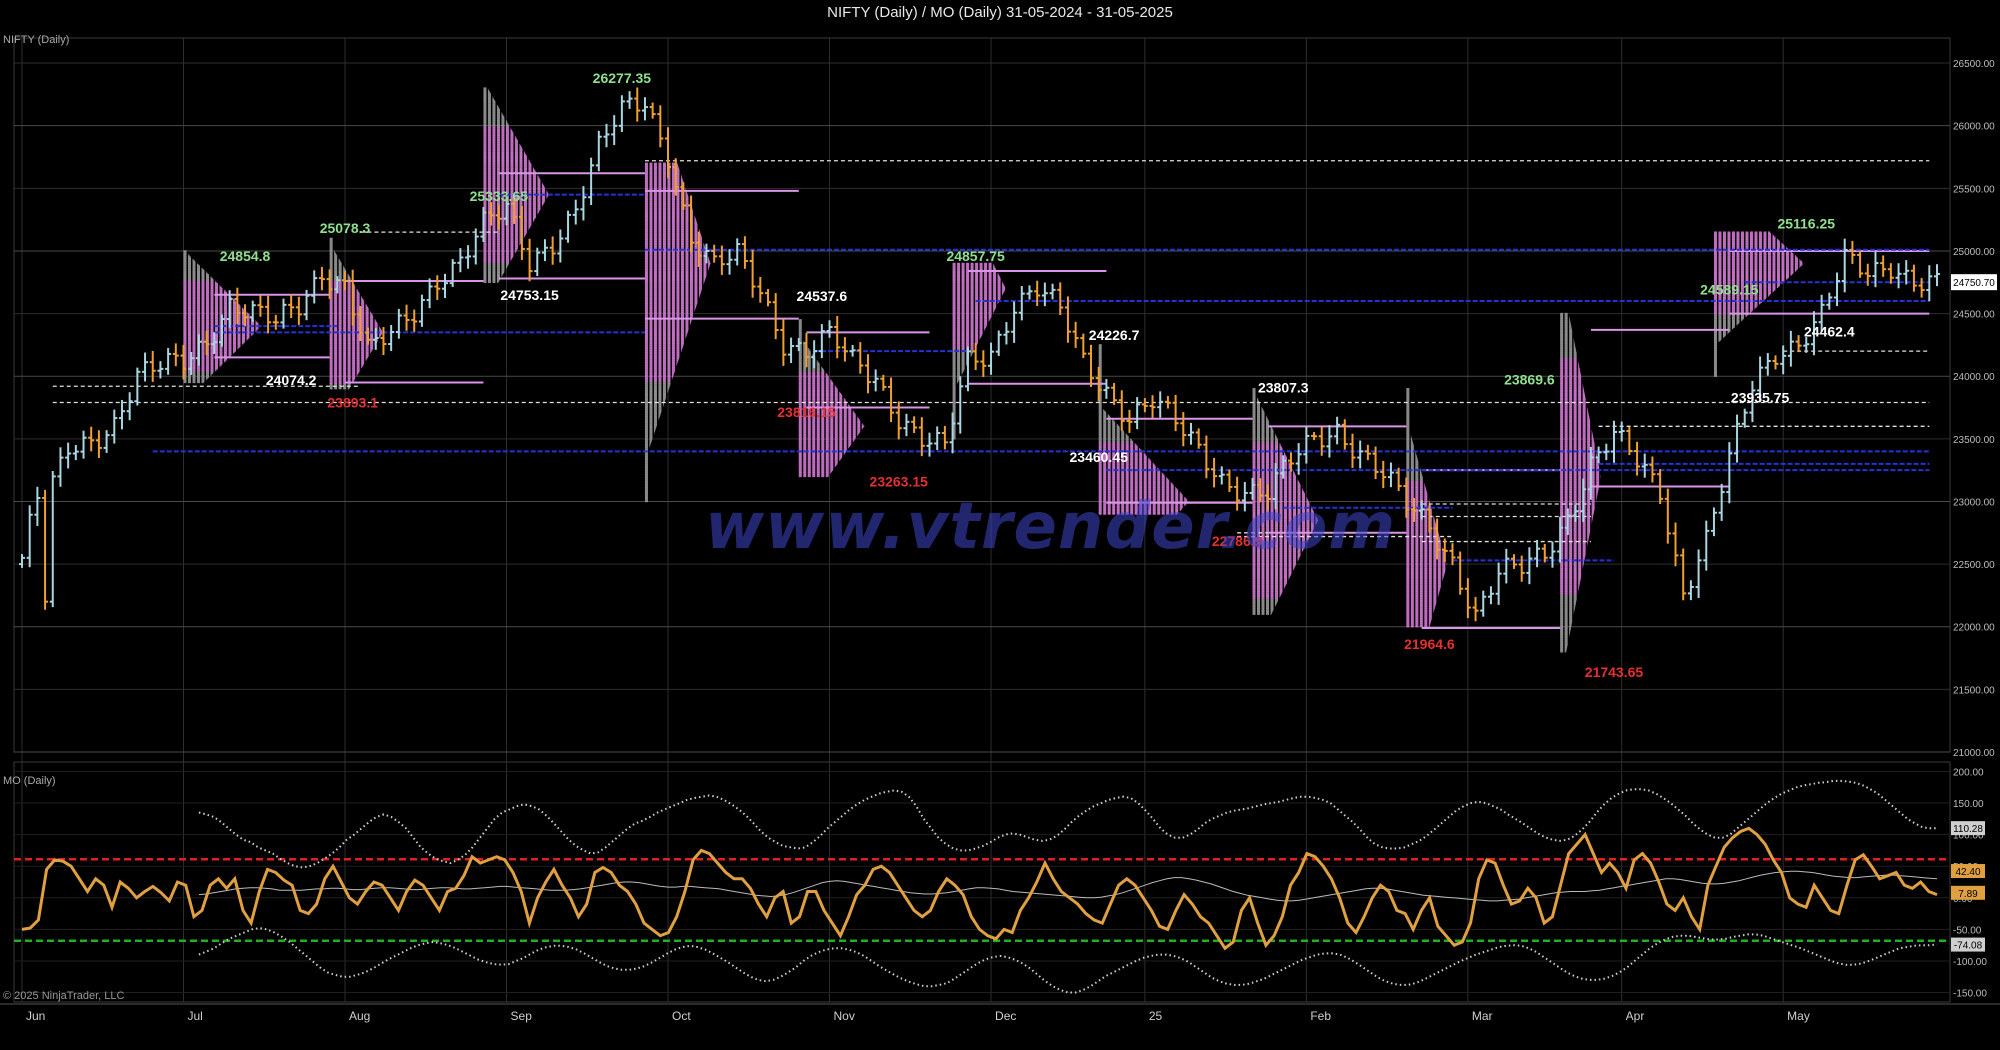 The image size is (2000, 1050). What do you see at coordinates (1974, 565) in the screenshot?
I see `y-tick-label: 22500.00` at bounding box center [1974, 565].